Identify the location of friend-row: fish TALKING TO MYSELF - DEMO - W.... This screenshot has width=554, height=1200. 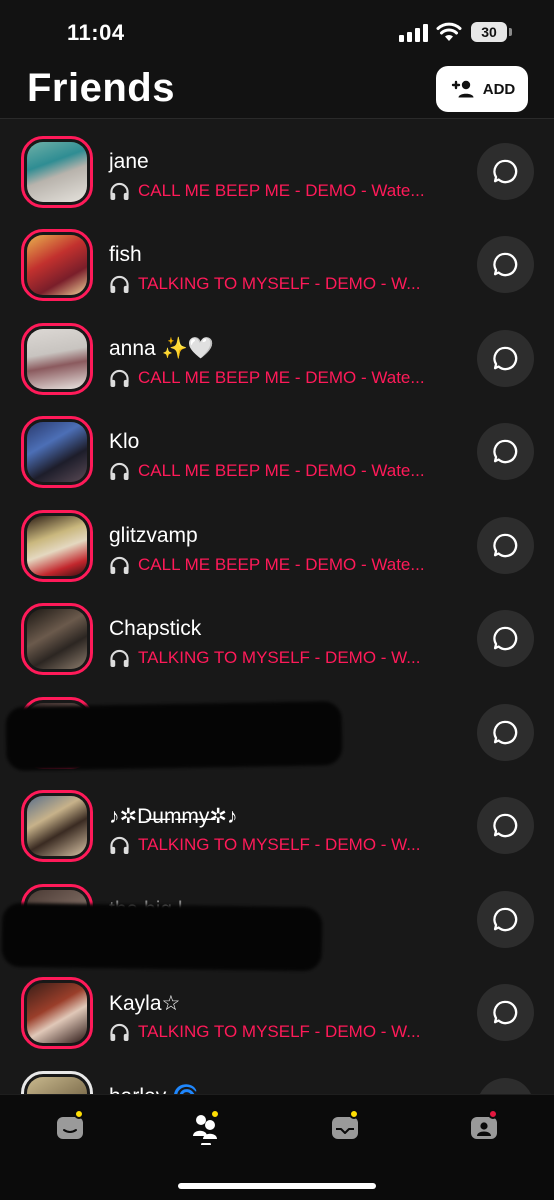
(277, 258).